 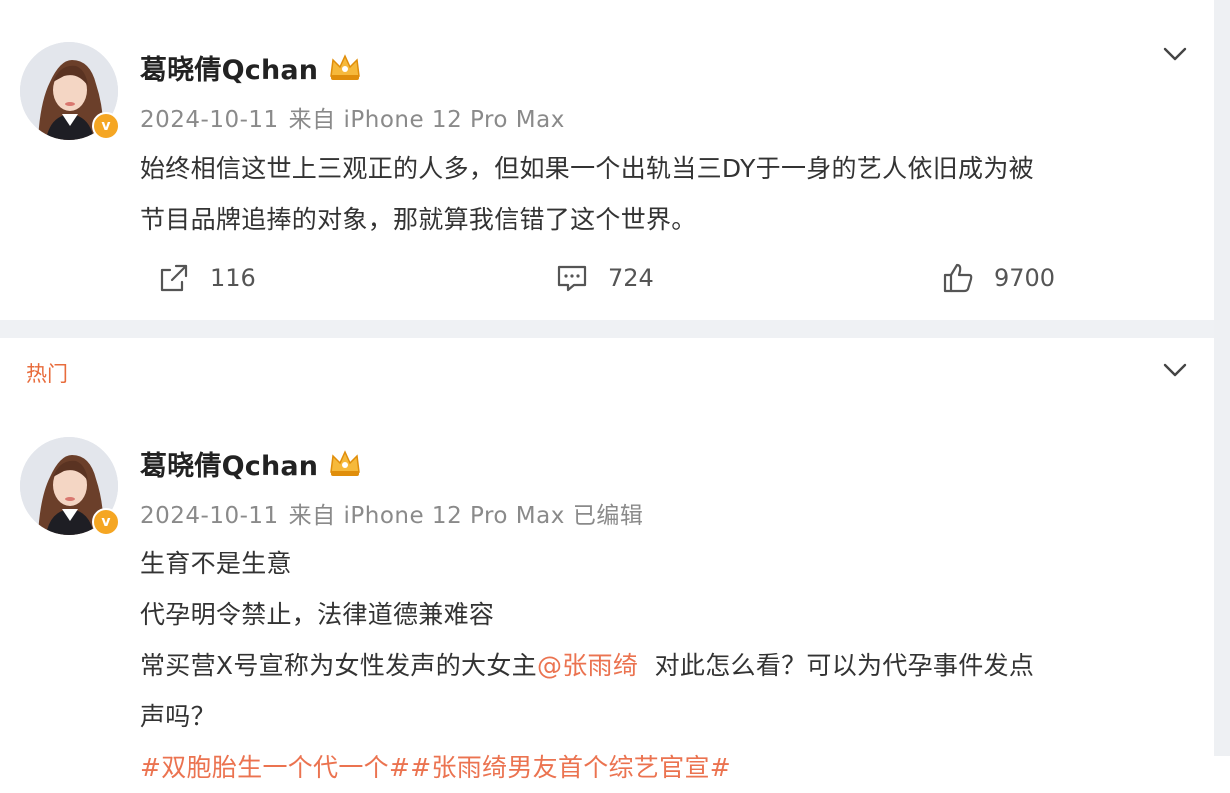 What do you see at coordinates (178, 716) in the screenshot?
I see `post-text-line-4: 声吗？` at bounding box center [178, 716].